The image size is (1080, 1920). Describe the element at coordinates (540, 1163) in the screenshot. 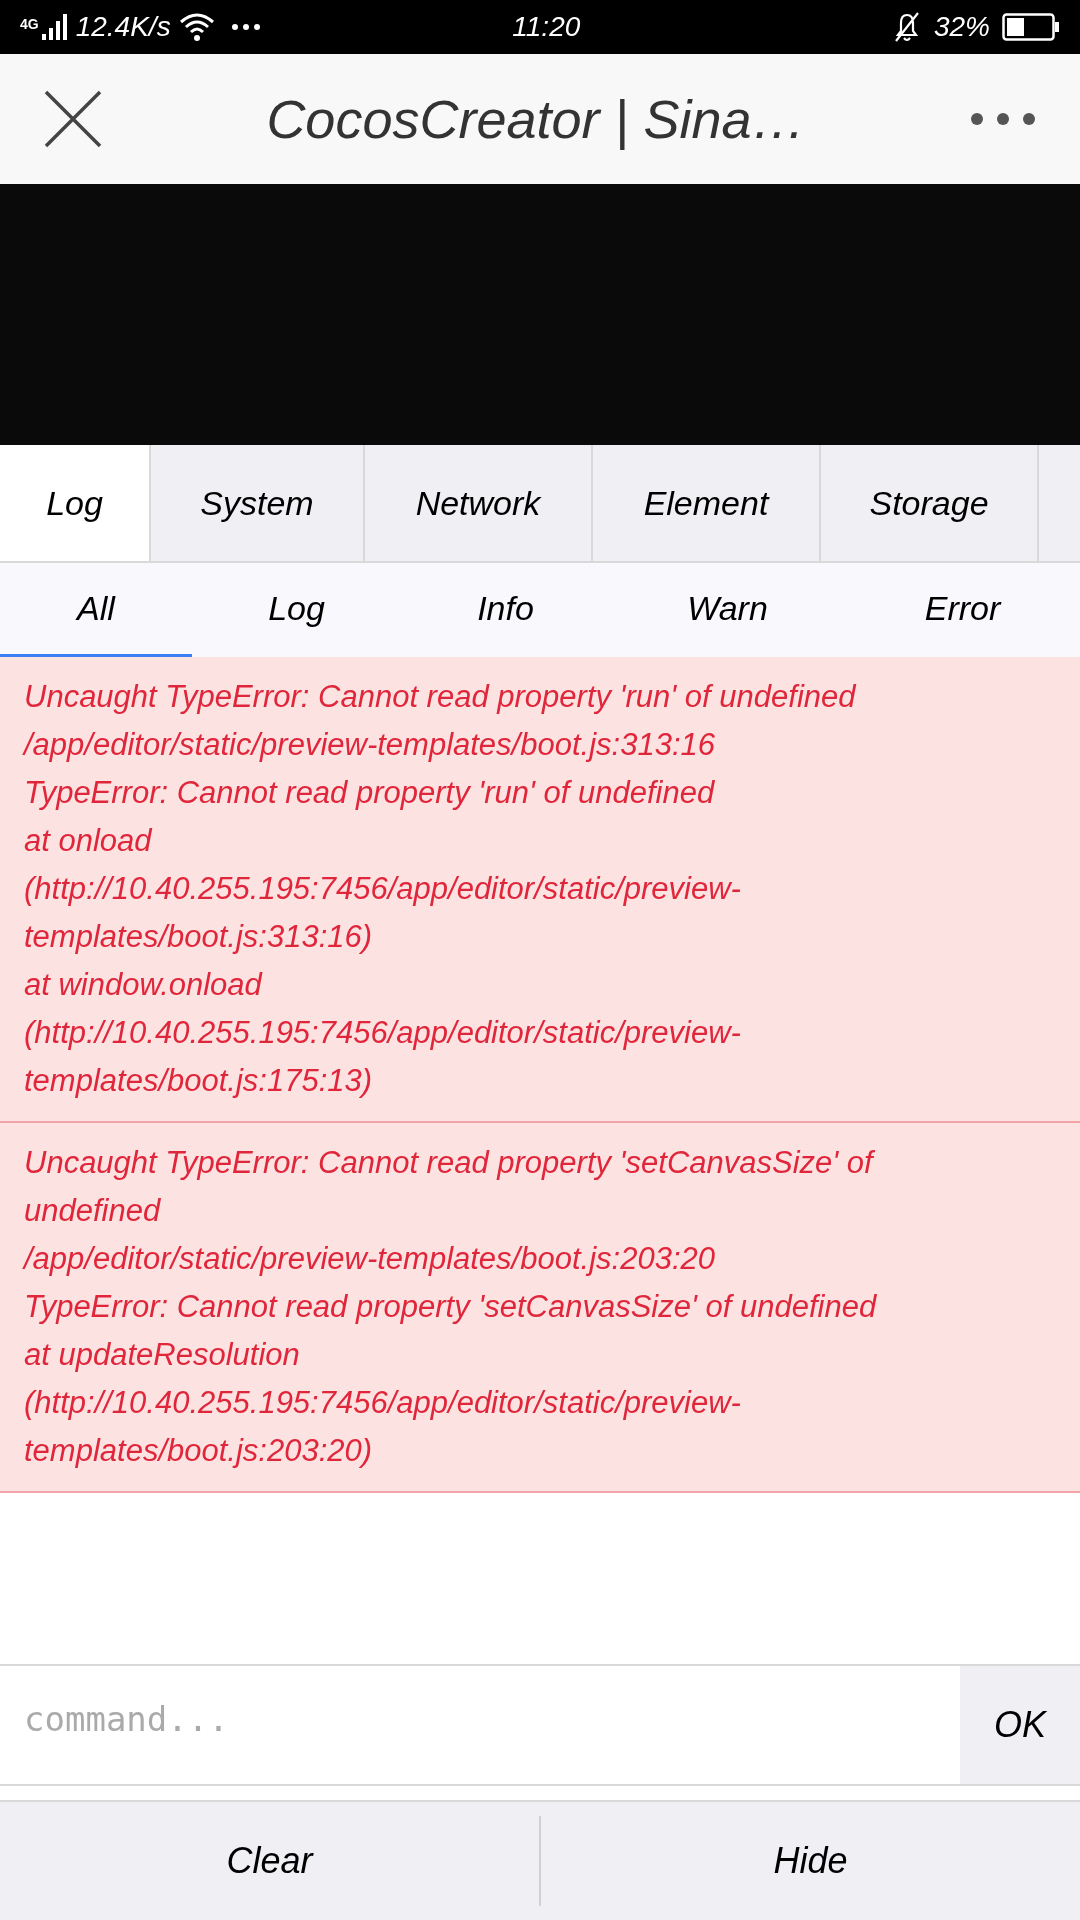

I see `log-line: Uncaught TypeError: Cannot read property 'setCanvasSize' of` at that location.